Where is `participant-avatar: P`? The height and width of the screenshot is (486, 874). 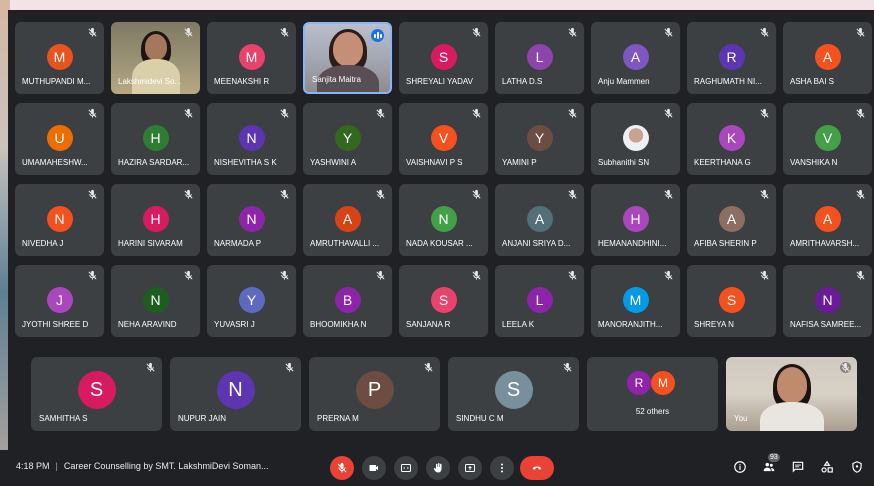 participant-avatar: P is located at coordinates (374, 390).